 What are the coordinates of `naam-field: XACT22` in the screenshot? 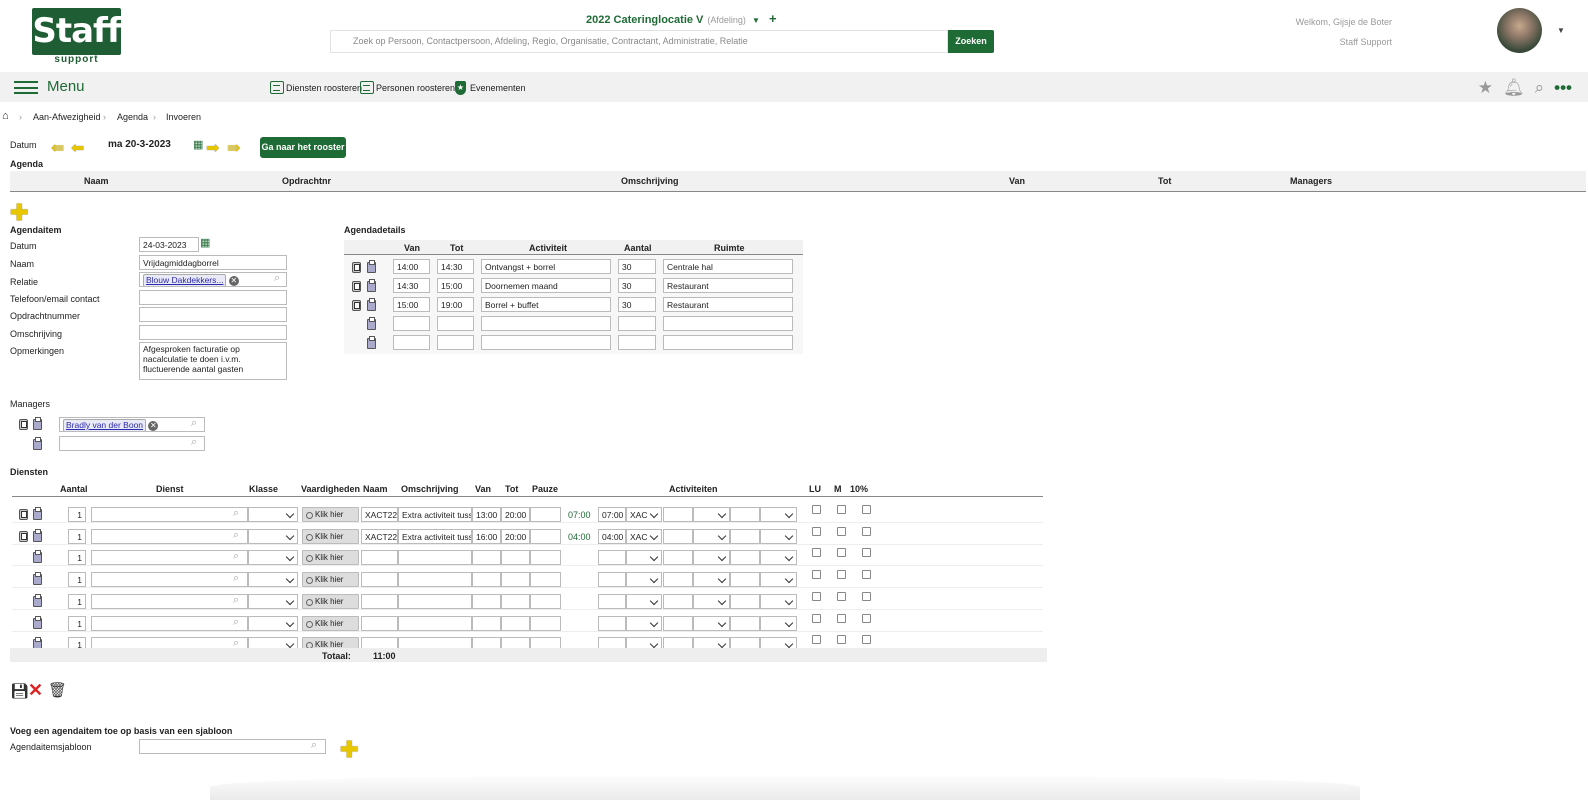 It's located at (379, 536).